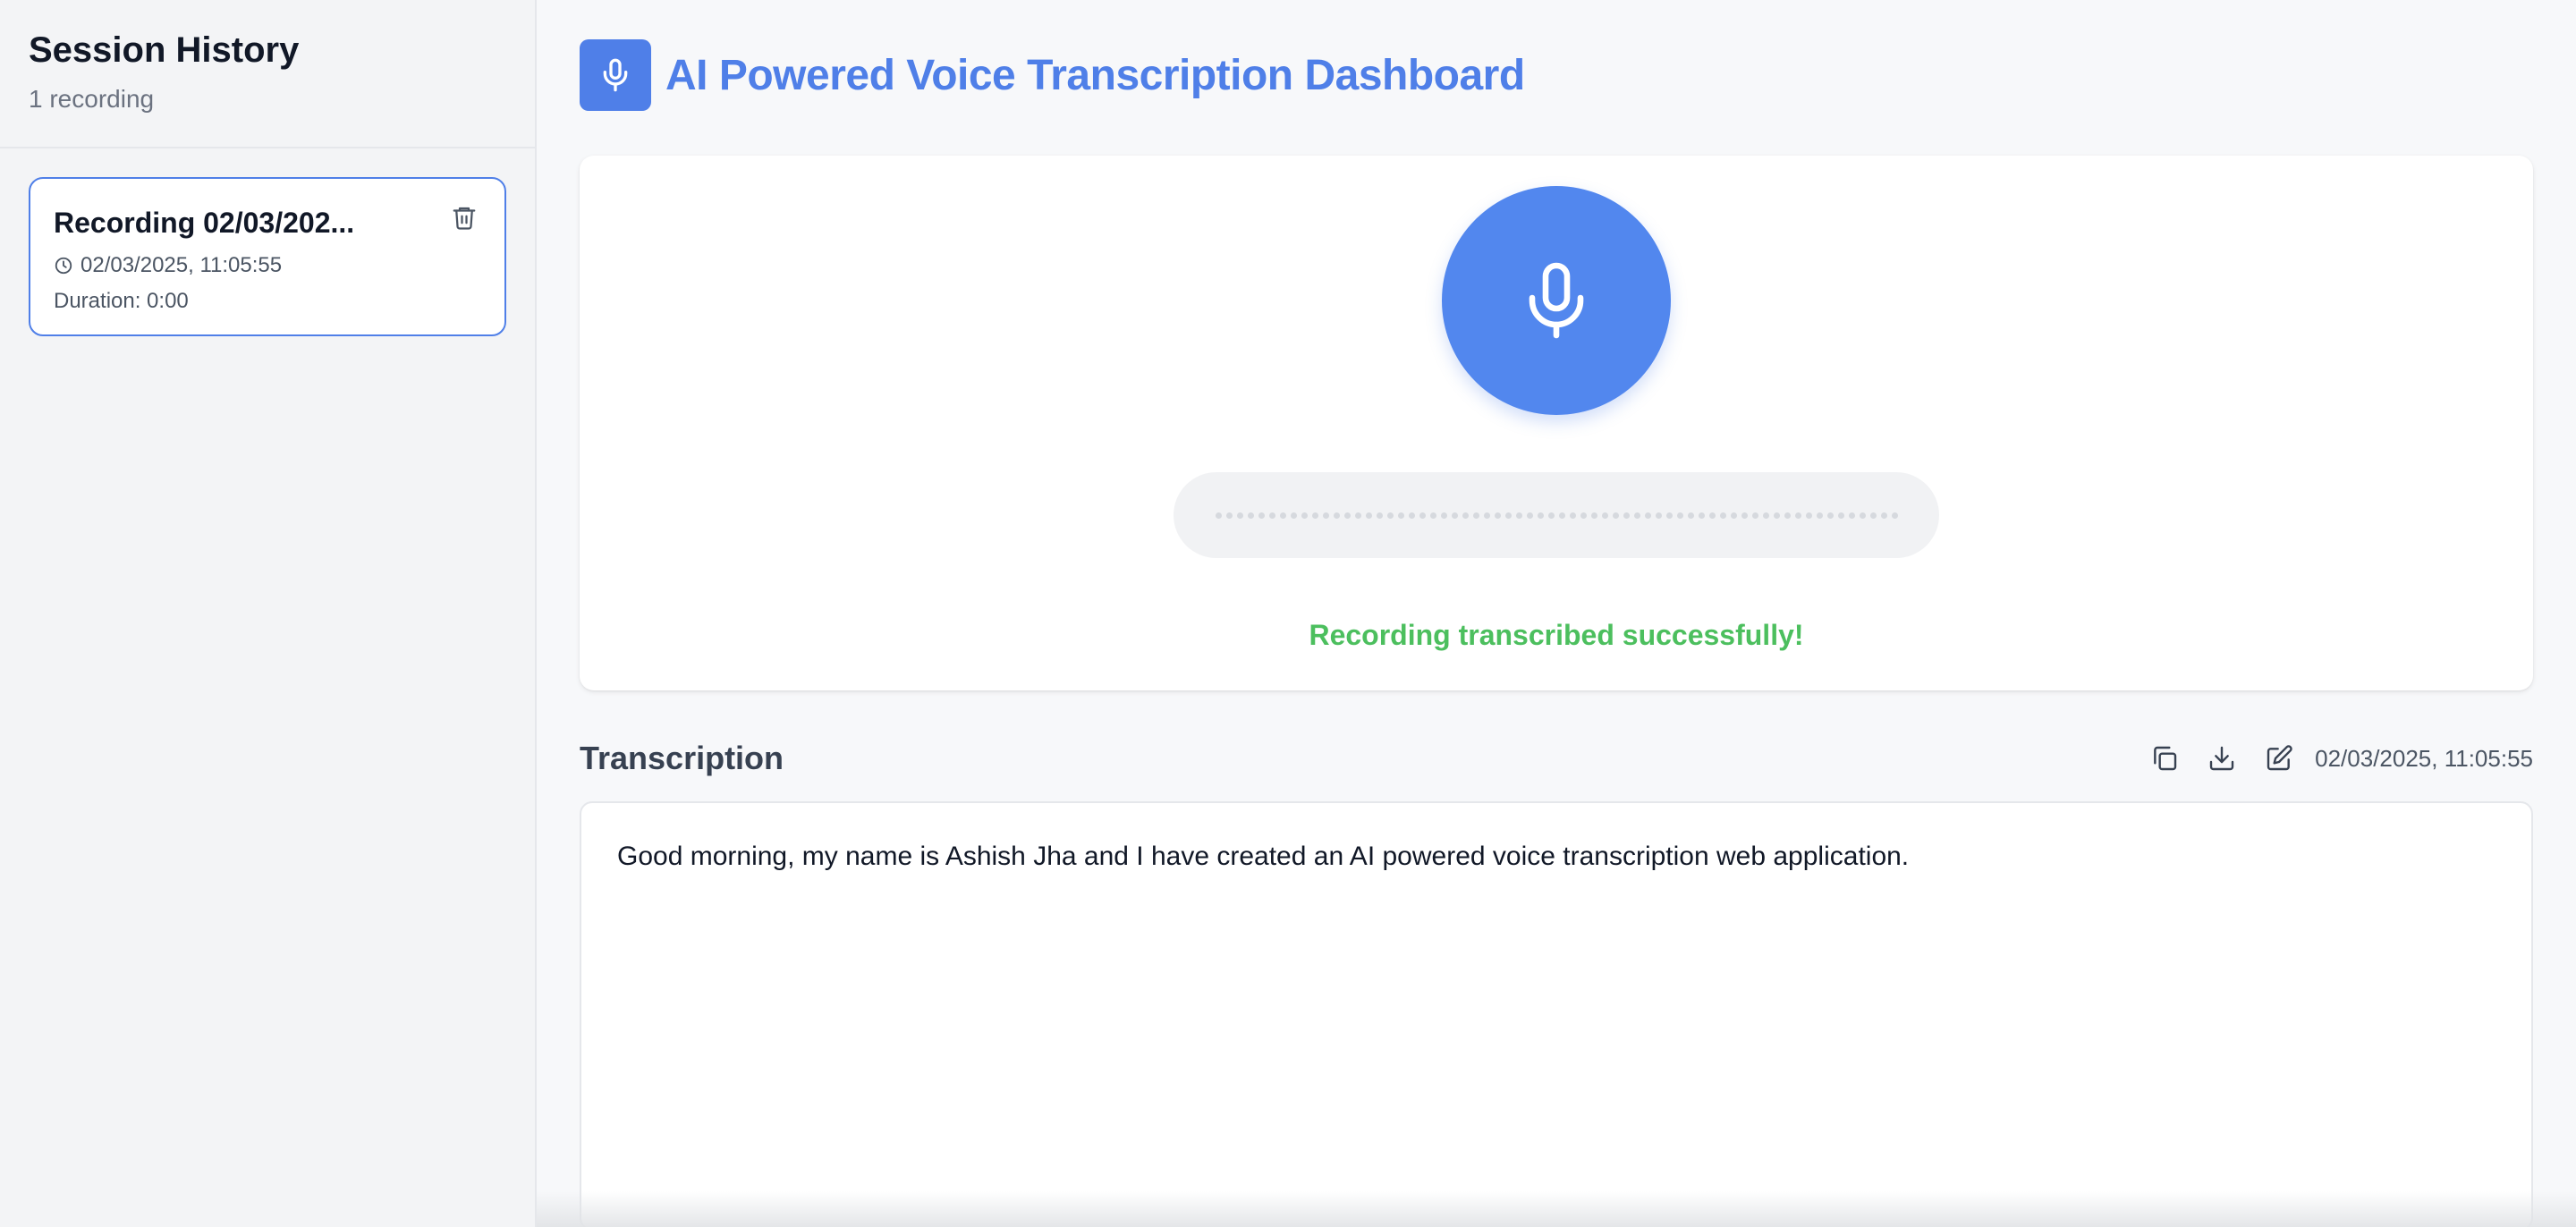 The width and height of the screenshot is (2576, 1227). Describe the element at coordinates (181, 265) in the screenshot. I see `session-datetime: 02/03/2025, 11:05:55` at that location.